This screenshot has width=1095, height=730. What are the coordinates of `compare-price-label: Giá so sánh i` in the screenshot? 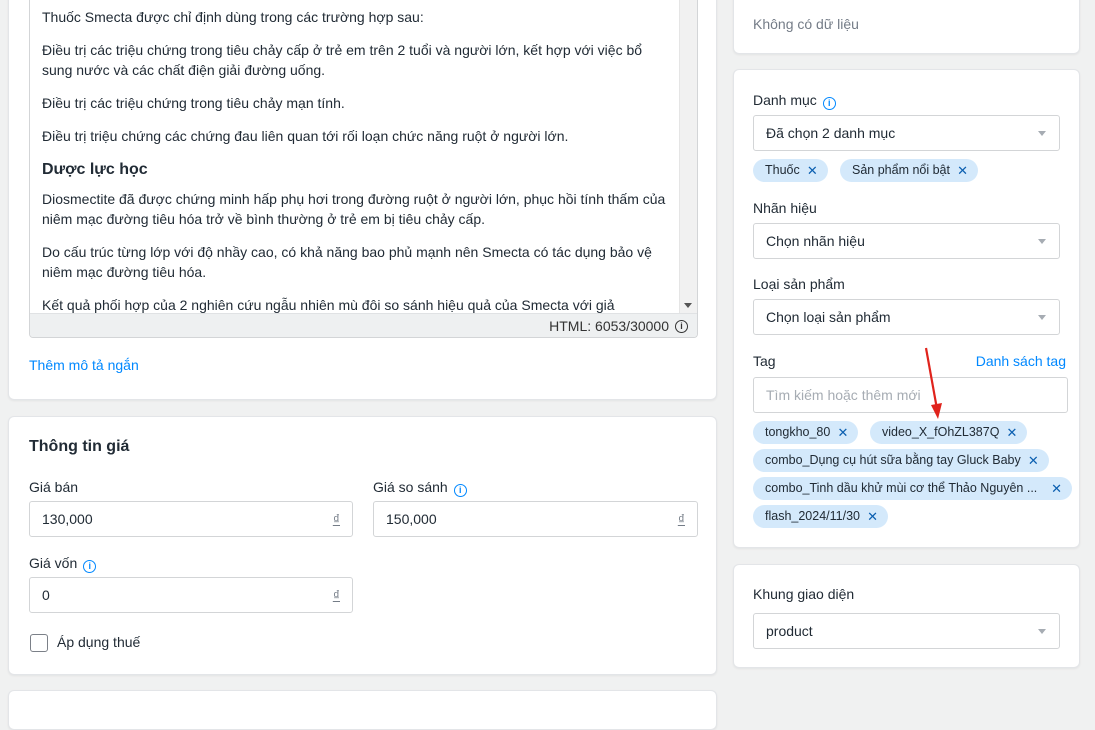 It's located at (420, 488).